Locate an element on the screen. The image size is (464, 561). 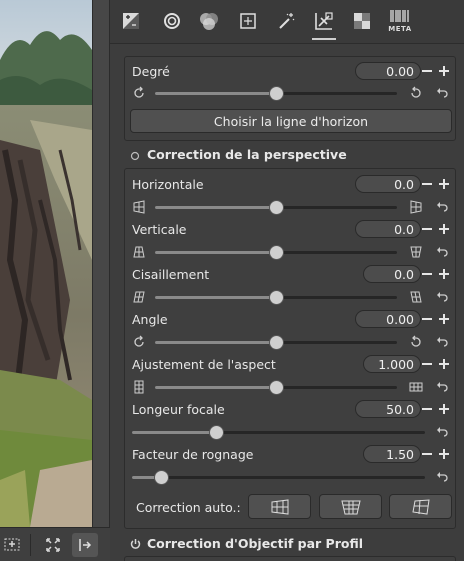
crop-factor-slider is located at coordinates (278, 477).